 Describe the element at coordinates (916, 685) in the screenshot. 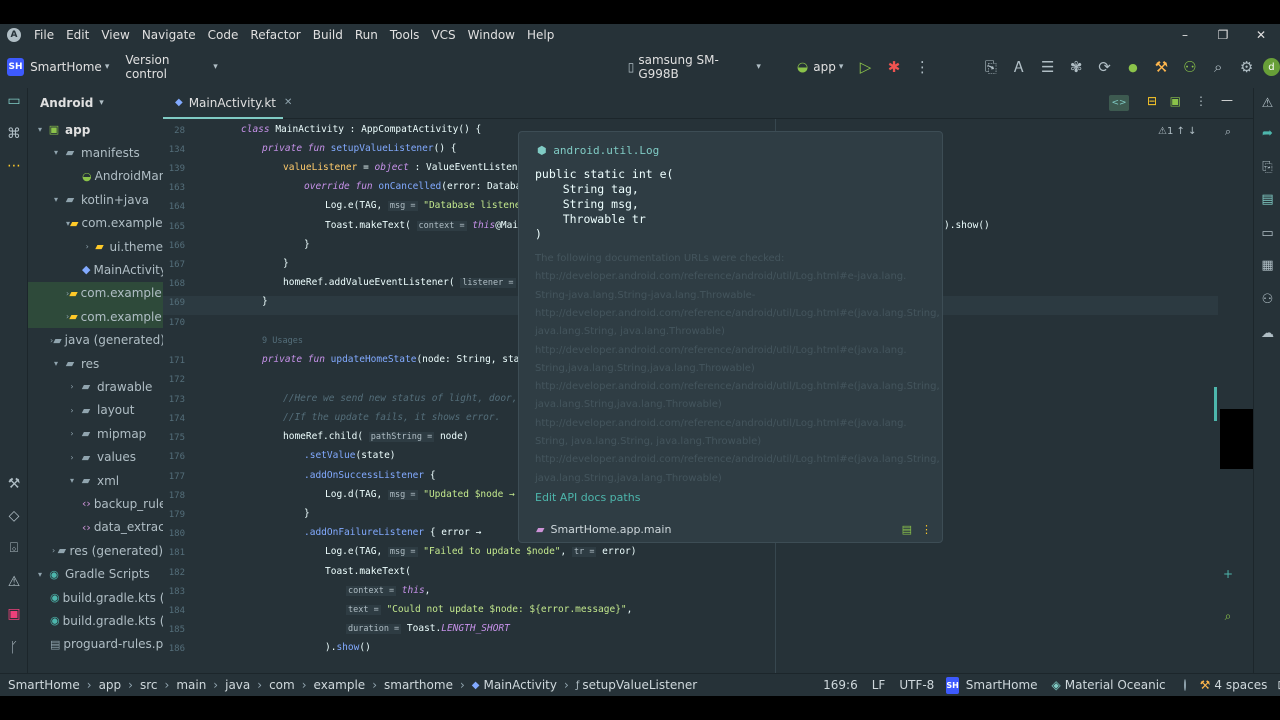

I see `file-encoding: UTF-8` at that location.